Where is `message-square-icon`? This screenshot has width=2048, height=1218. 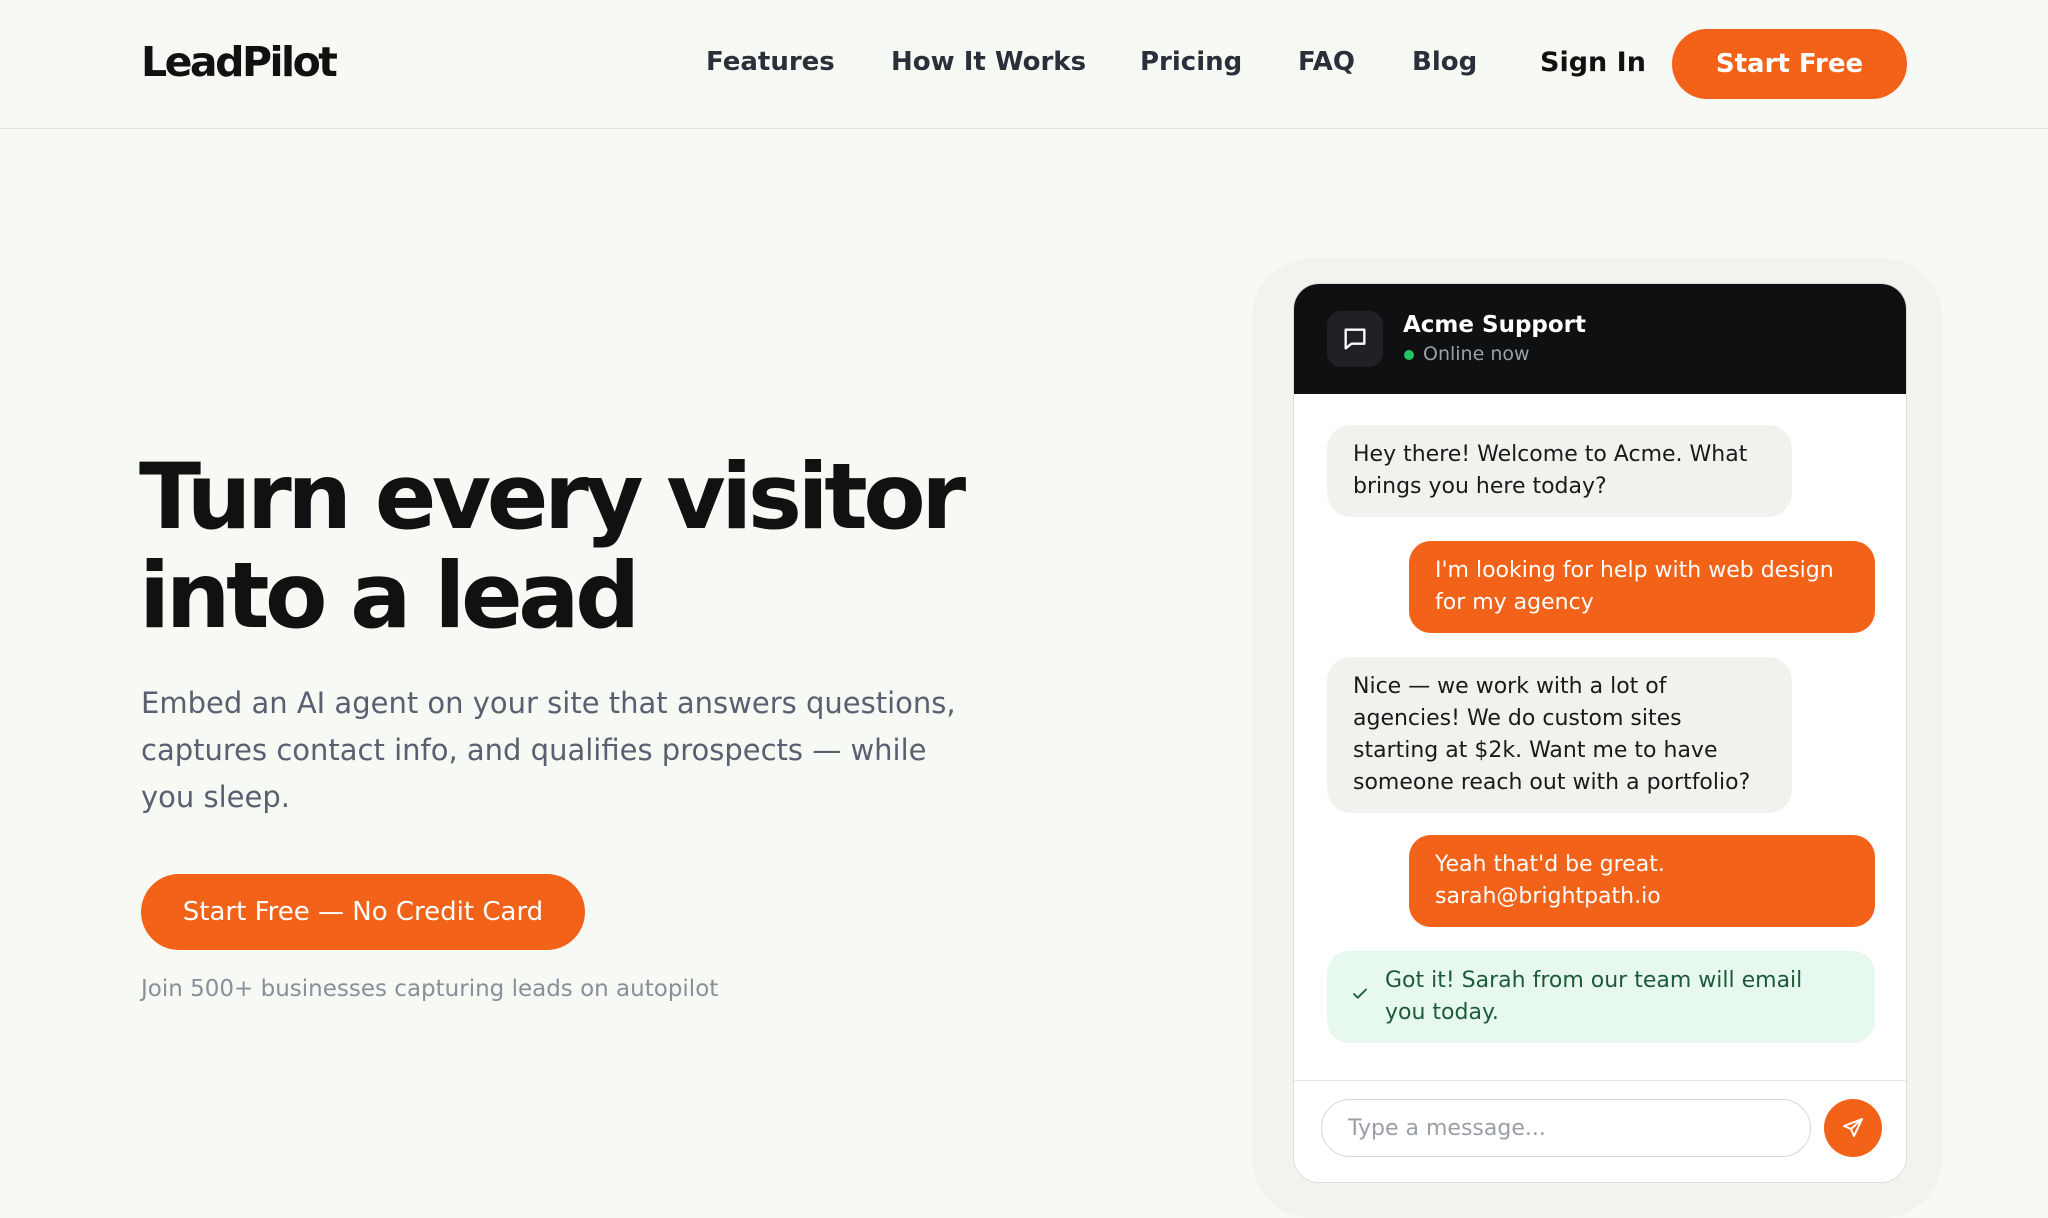
message-square-icon is located at coordinates (1355, 339).